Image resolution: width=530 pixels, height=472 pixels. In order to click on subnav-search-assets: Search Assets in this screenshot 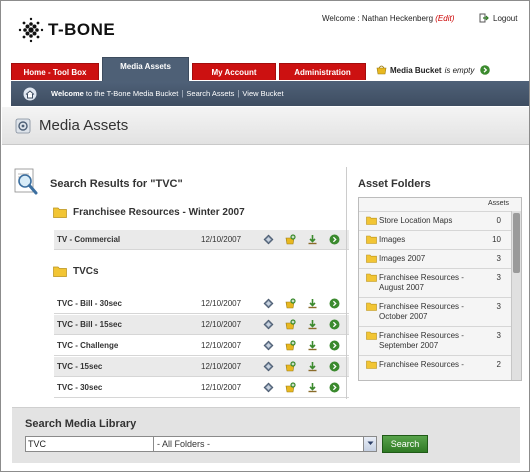, I will do `click(210, 93)`.